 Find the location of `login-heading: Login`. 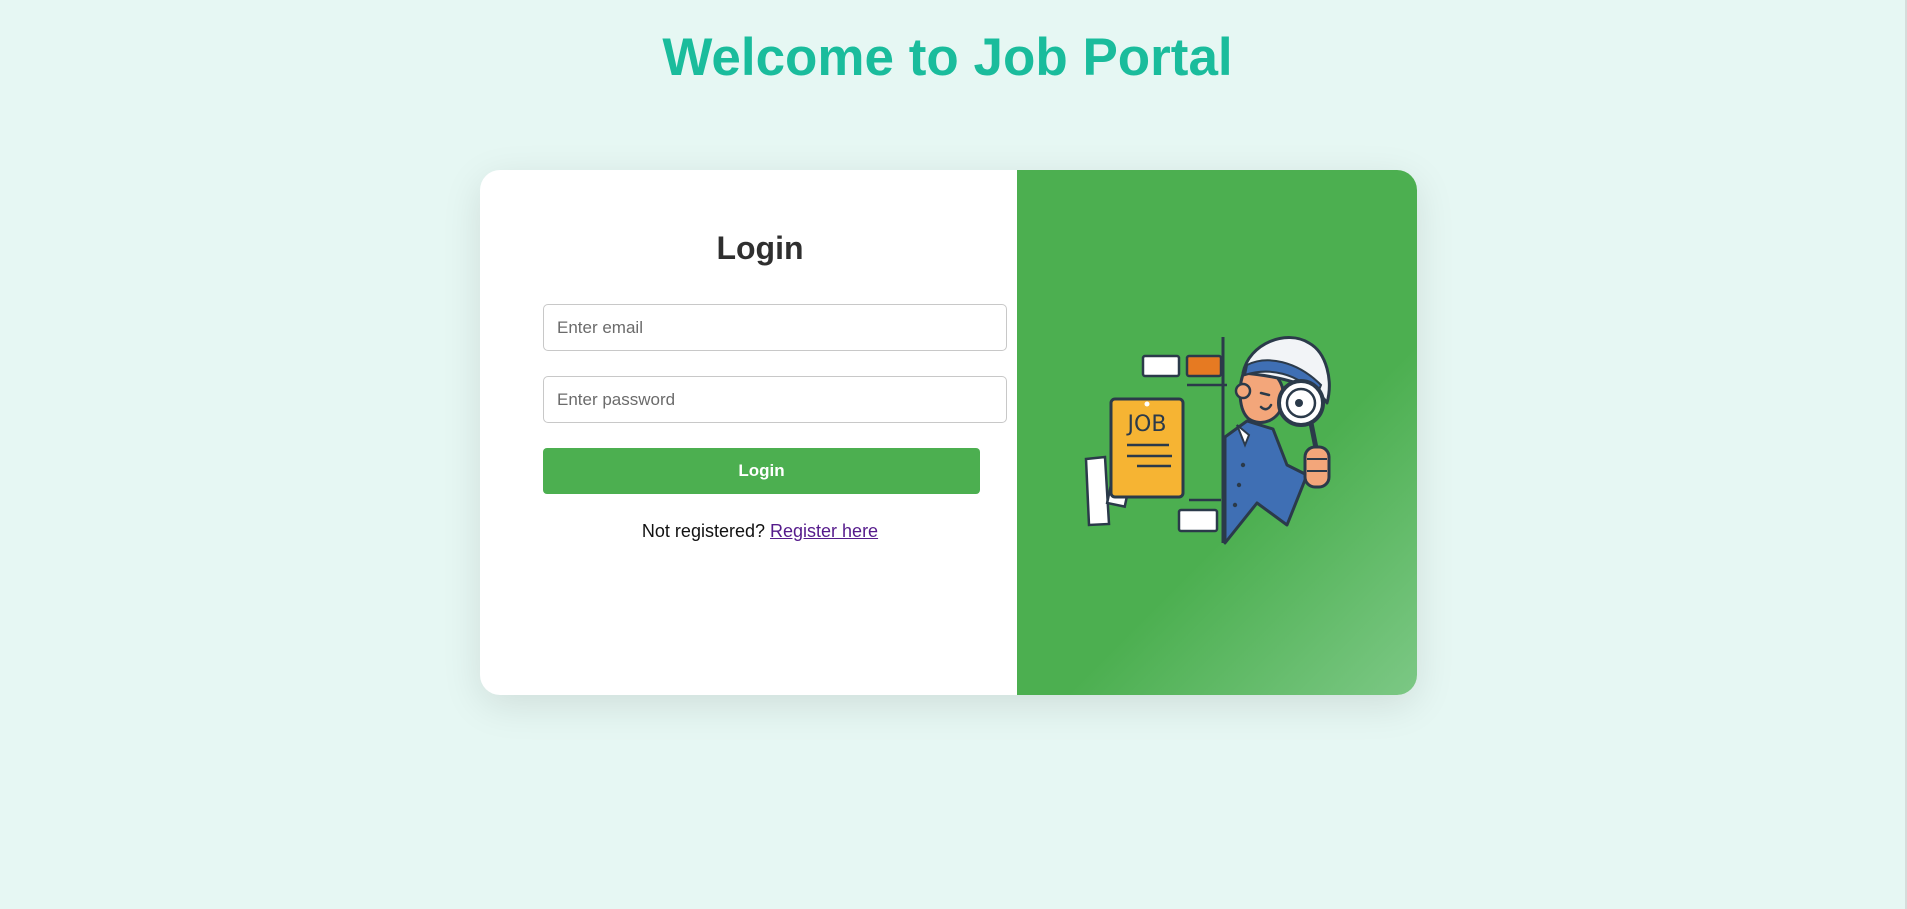

login-heading: Login is located at coordinates (760, 248).